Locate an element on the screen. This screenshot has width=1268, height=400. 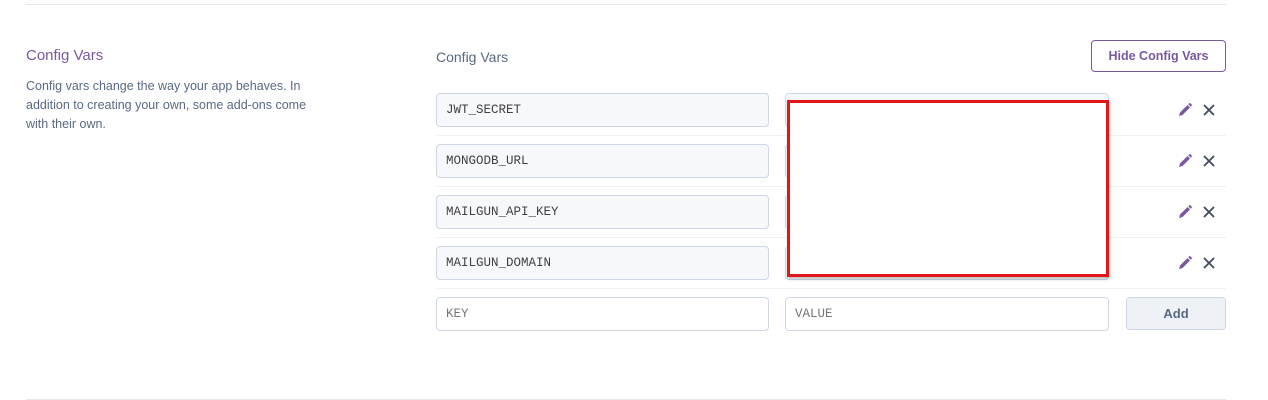
config-var-key-field: MAILGUN_API_KEY is located at coordinates (602, 212).